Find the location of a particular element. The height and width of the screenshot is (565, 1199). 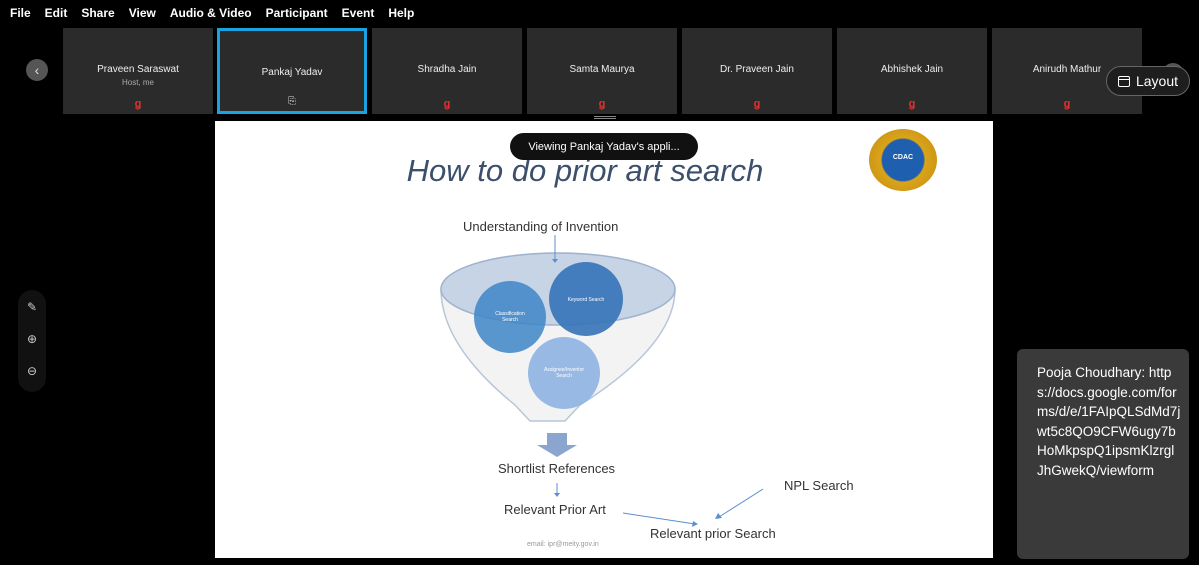

menu-view: View is located at coordinates (142, 13).